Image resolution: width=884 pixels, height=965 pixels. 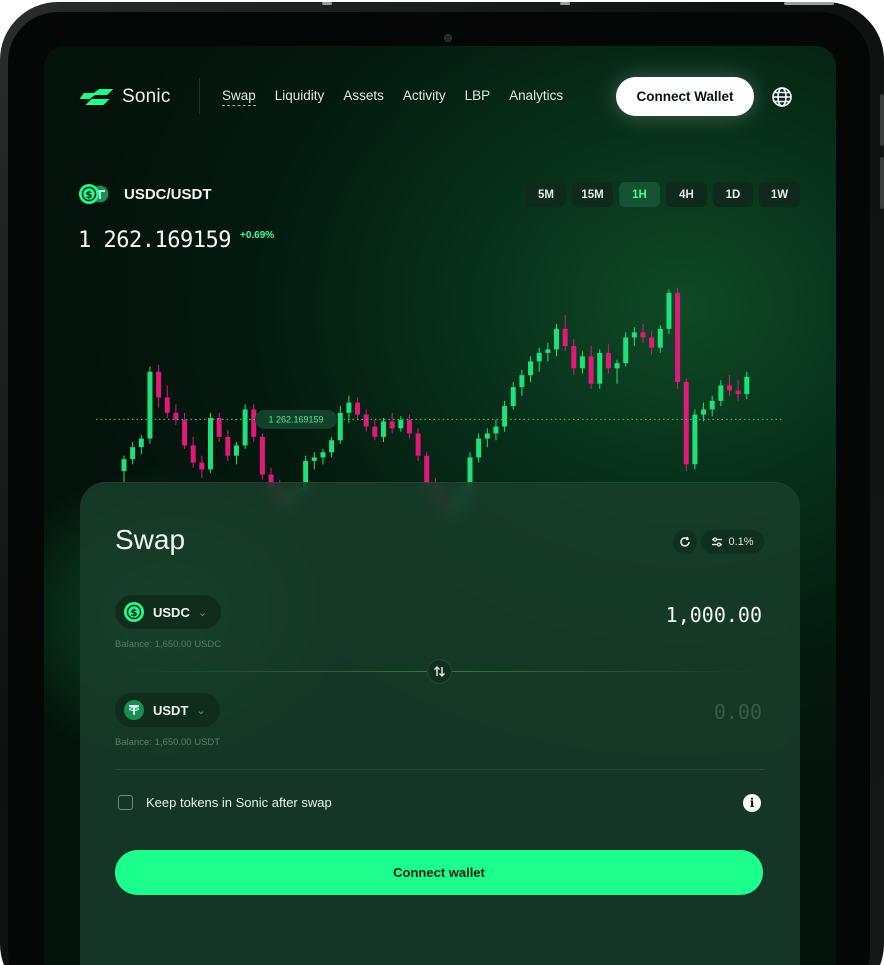 I want to click on connect-wallet-main-button: Connect wallet, so click(x=439, y=872).